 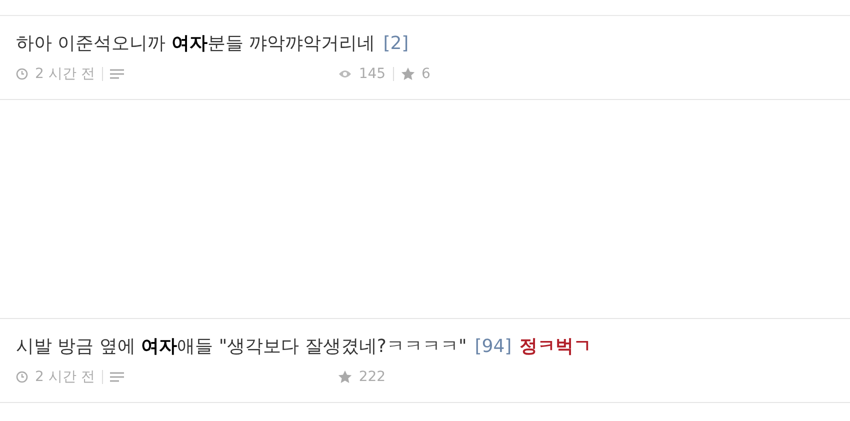 I want to click on like-count: 6, so click(x=426, y=74).